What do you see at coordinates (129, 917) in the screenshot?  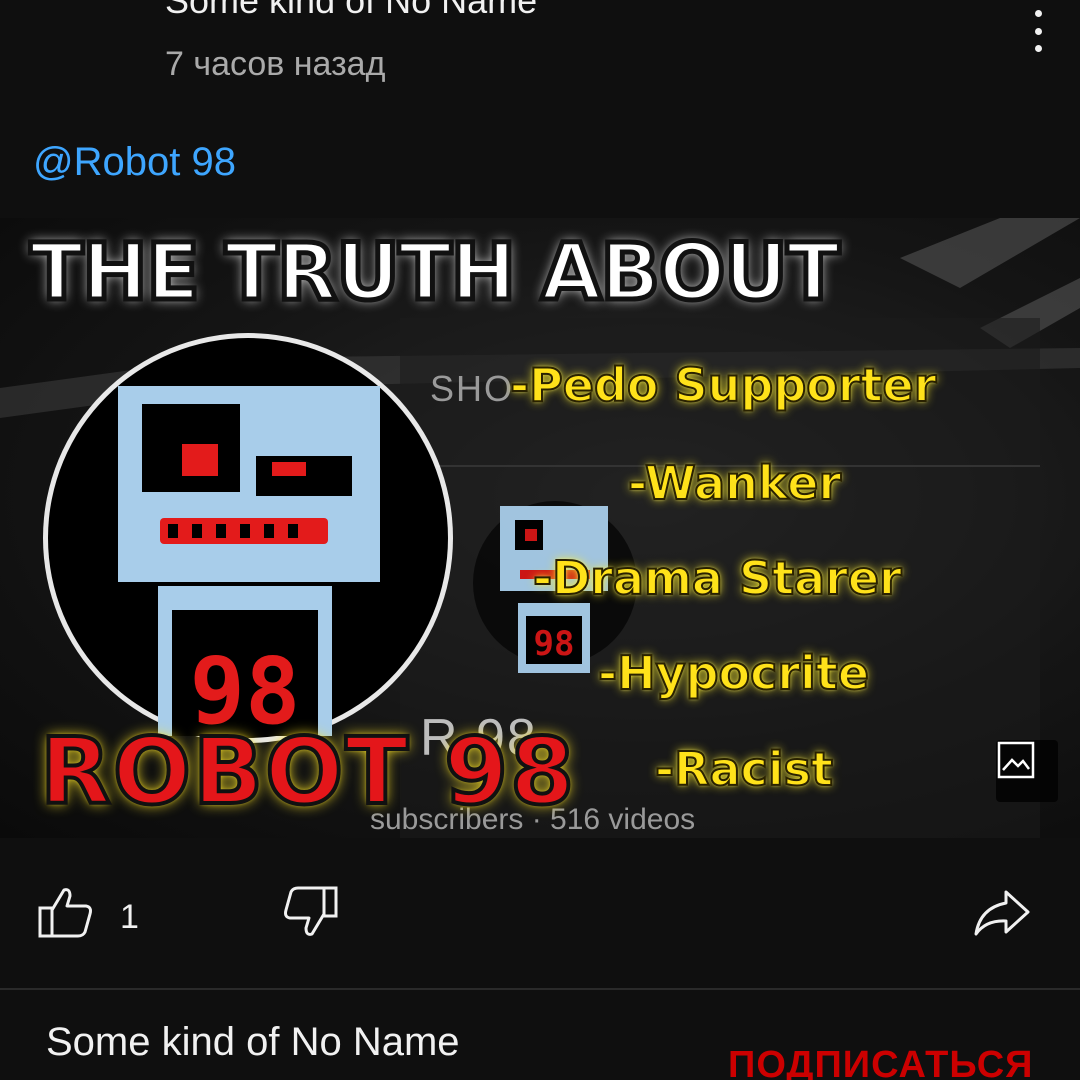 I see `like-count: 1` at bounding box center [129, 917].